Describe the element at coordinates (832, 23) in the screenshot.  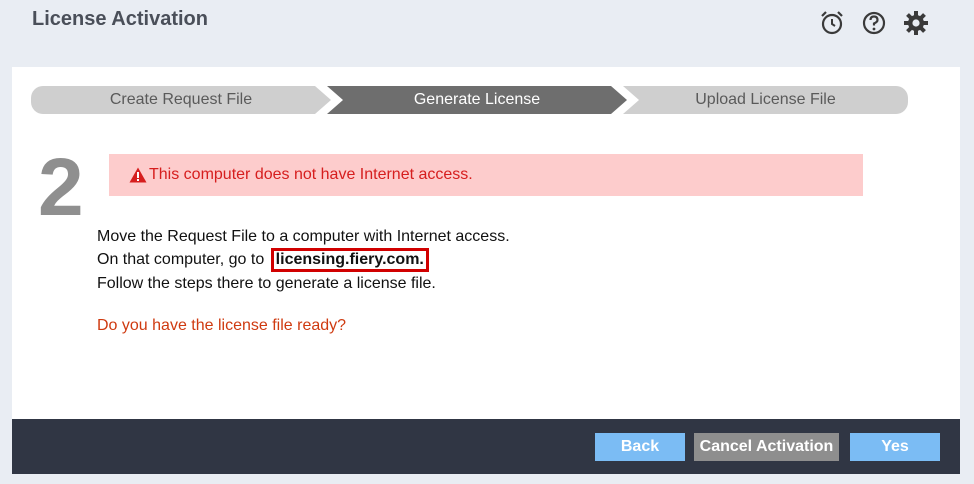
I see `alarm-icon` at that location.